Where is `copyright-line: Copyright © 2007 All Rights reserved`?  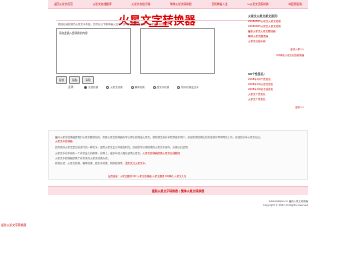
copyright-line: Copyright © 2007 All Rights reserved is located at coordinates (285, 205).